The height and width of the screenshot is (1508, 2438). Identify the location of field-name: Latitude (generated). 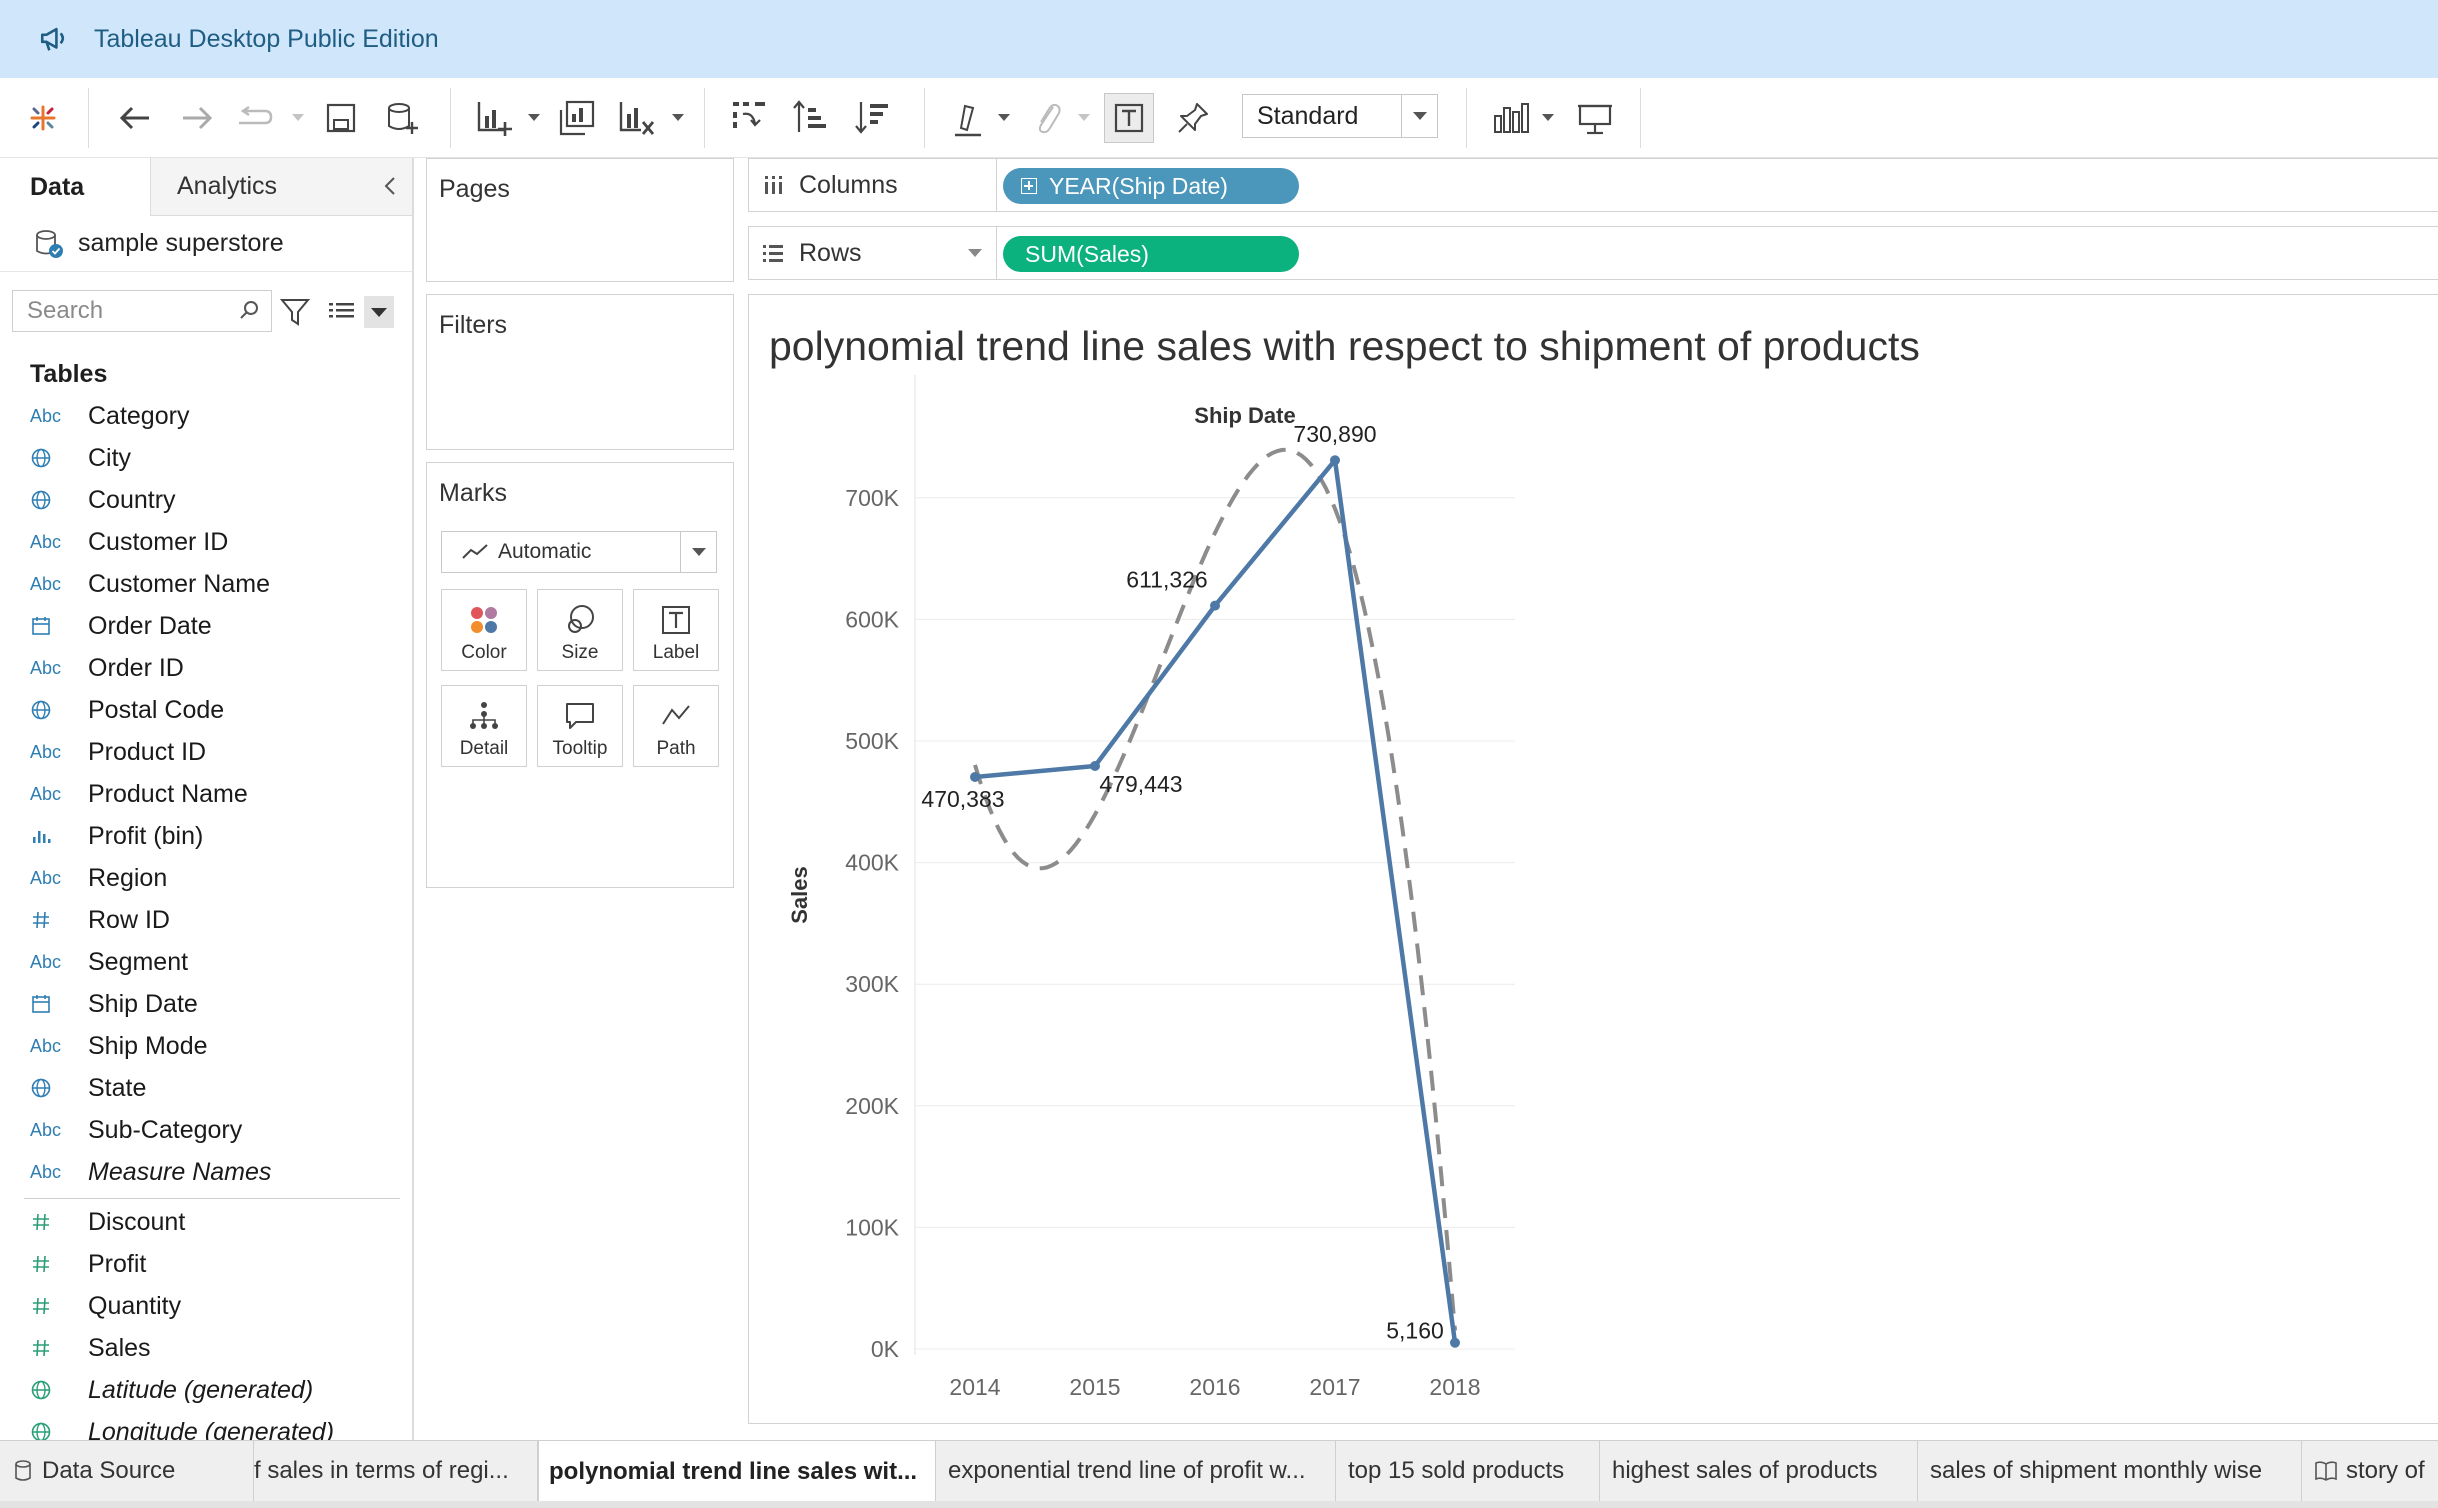
(201, 1389).